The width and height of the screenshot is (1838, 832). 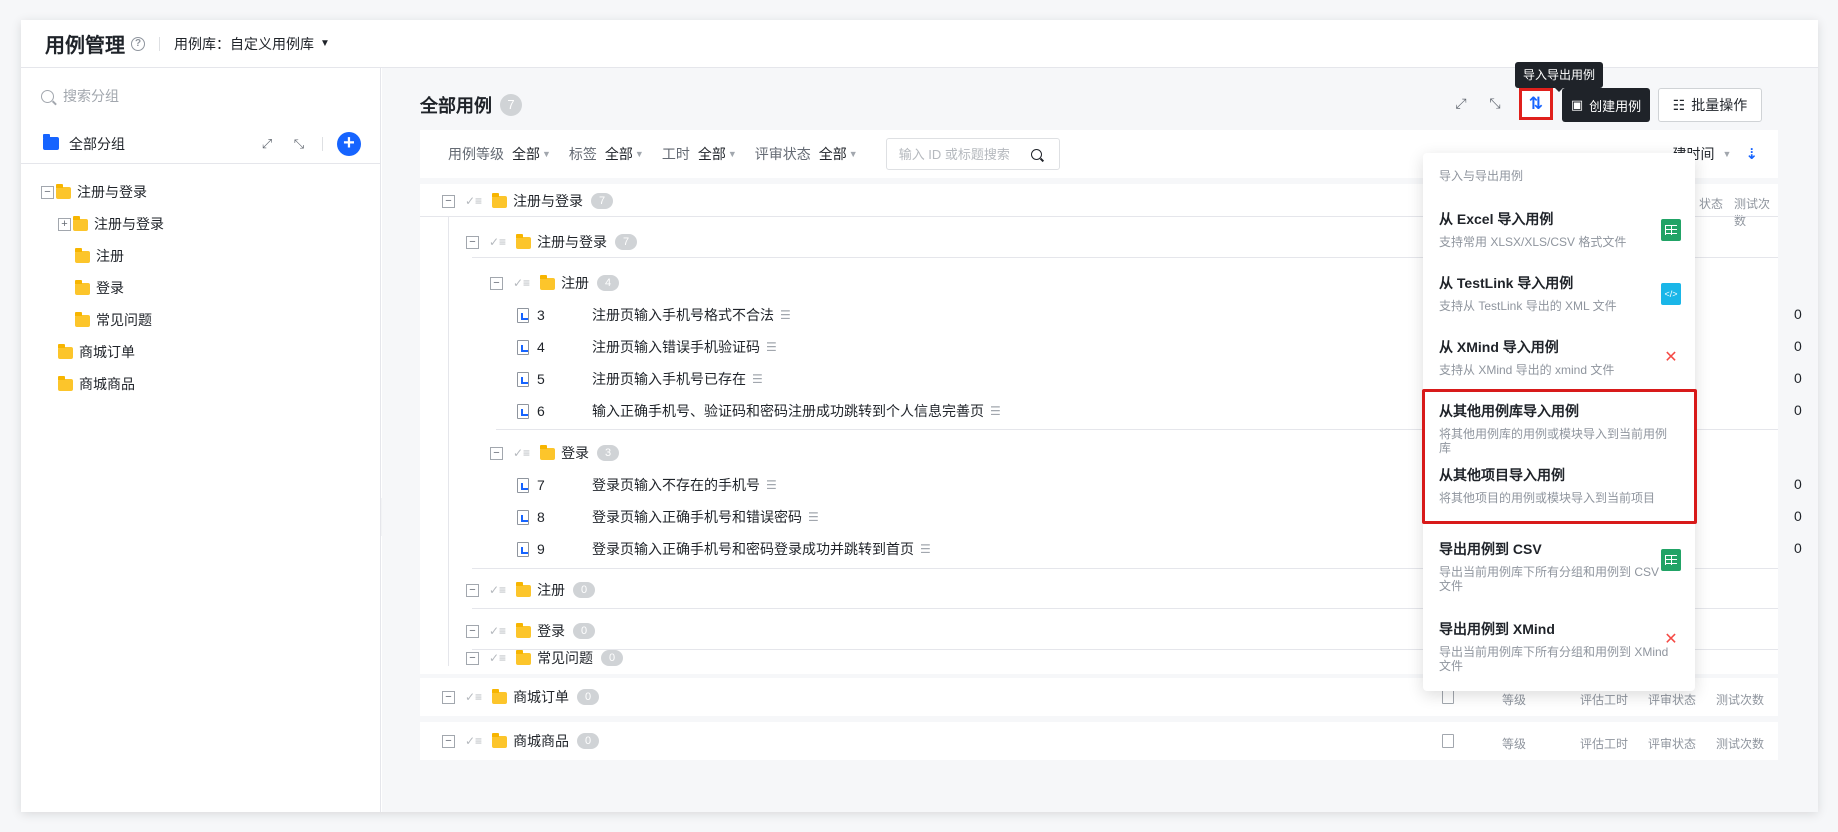 What do you see at coordinates (1559, 229) in the screenshot?
I see `menu-item-import-excel: 从 Excel 导入用例 支持常用 XLSX/XLS/CSV 格式文件` at bounding box center [1559, 229].